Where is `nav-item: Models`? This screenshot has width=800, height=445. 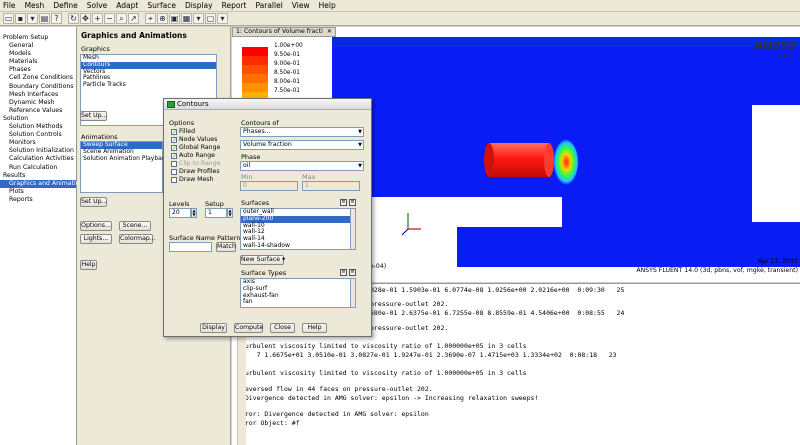
nav-item: Models is located at coordinates (38, 54).